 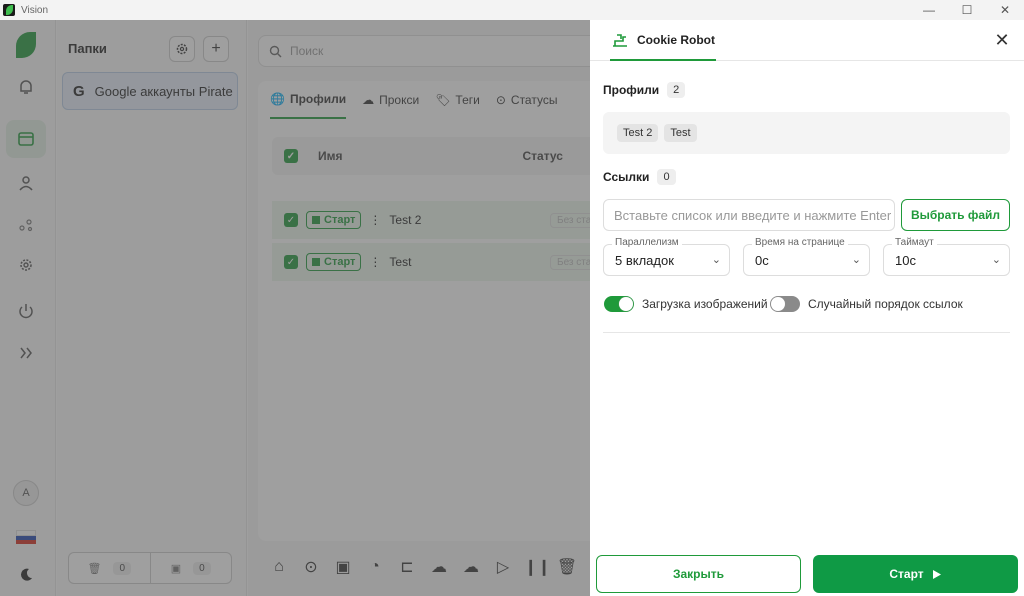 I want to click on close-button: Закрыть, so click(x=698, y=574).